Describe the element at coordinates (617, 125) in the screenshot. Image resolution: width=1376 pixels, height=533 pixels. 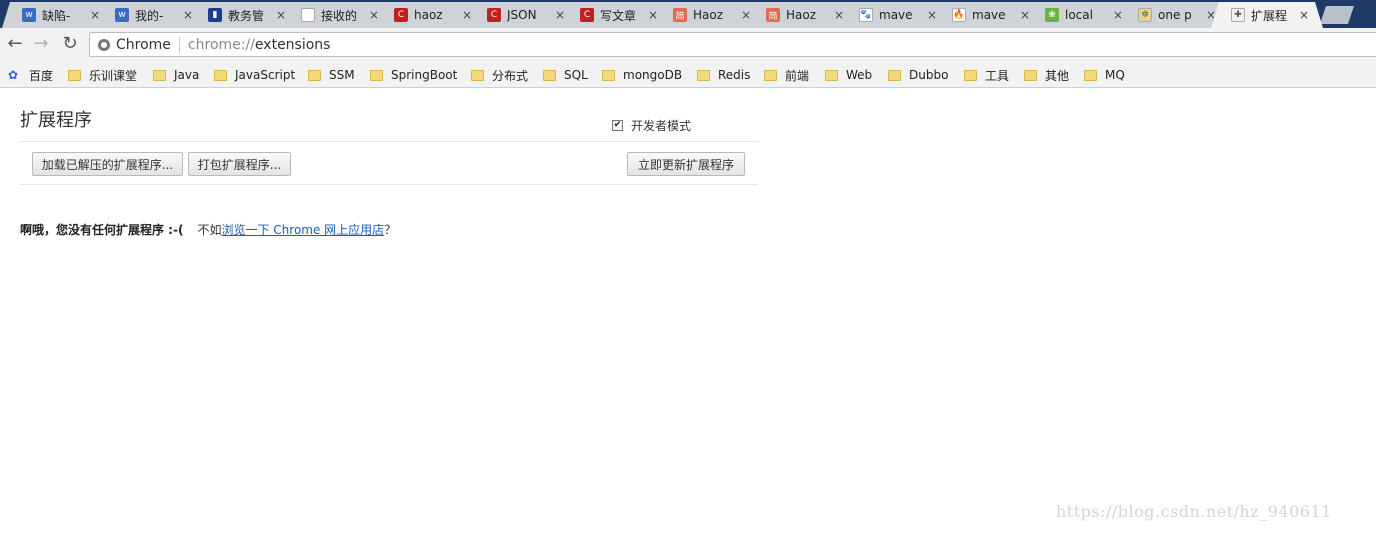
I see `developer-mode-checkbox: ✔` at that location.